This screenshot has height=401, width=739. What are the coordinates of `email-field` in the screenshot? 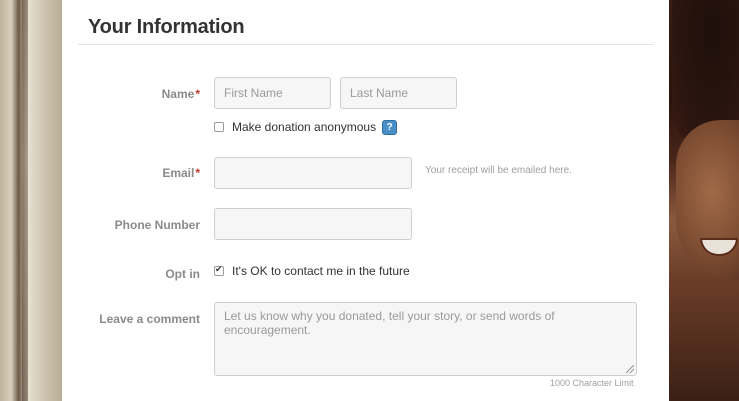 It's located at (313, 173).